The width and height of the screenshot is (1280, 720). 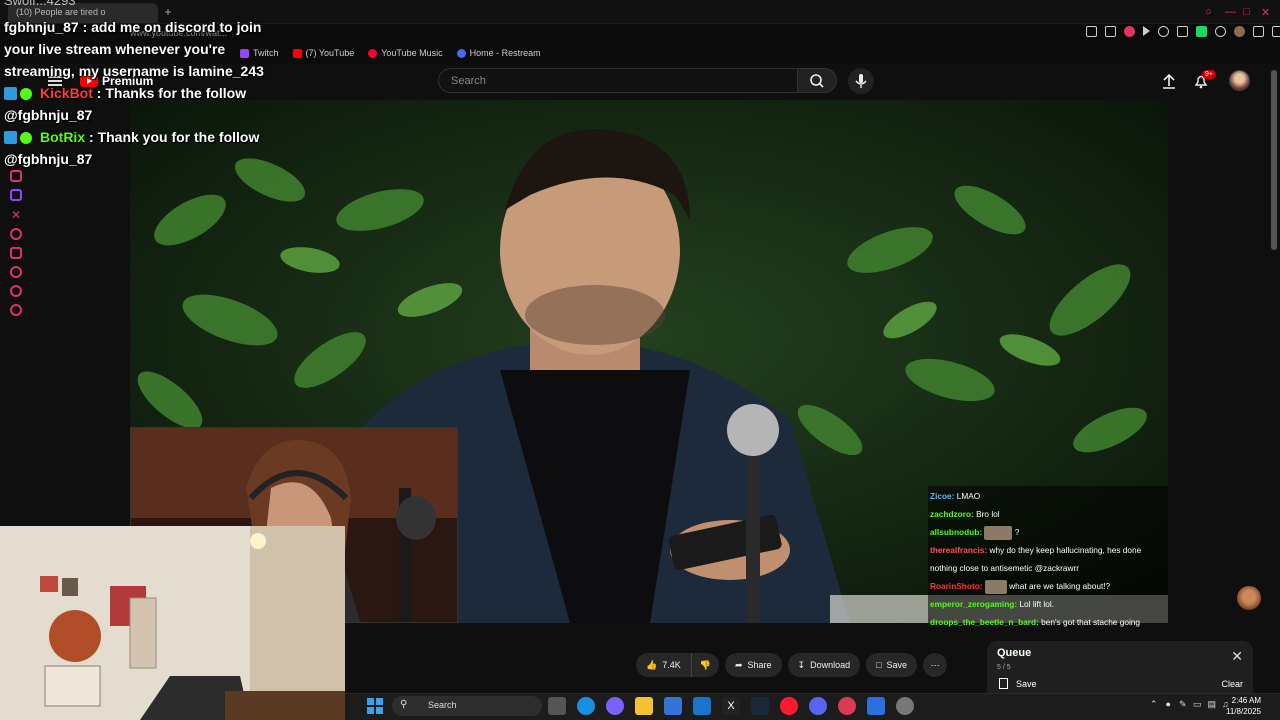 I want to click on monitor-icon: ▭, so click(x=1197, y=704).